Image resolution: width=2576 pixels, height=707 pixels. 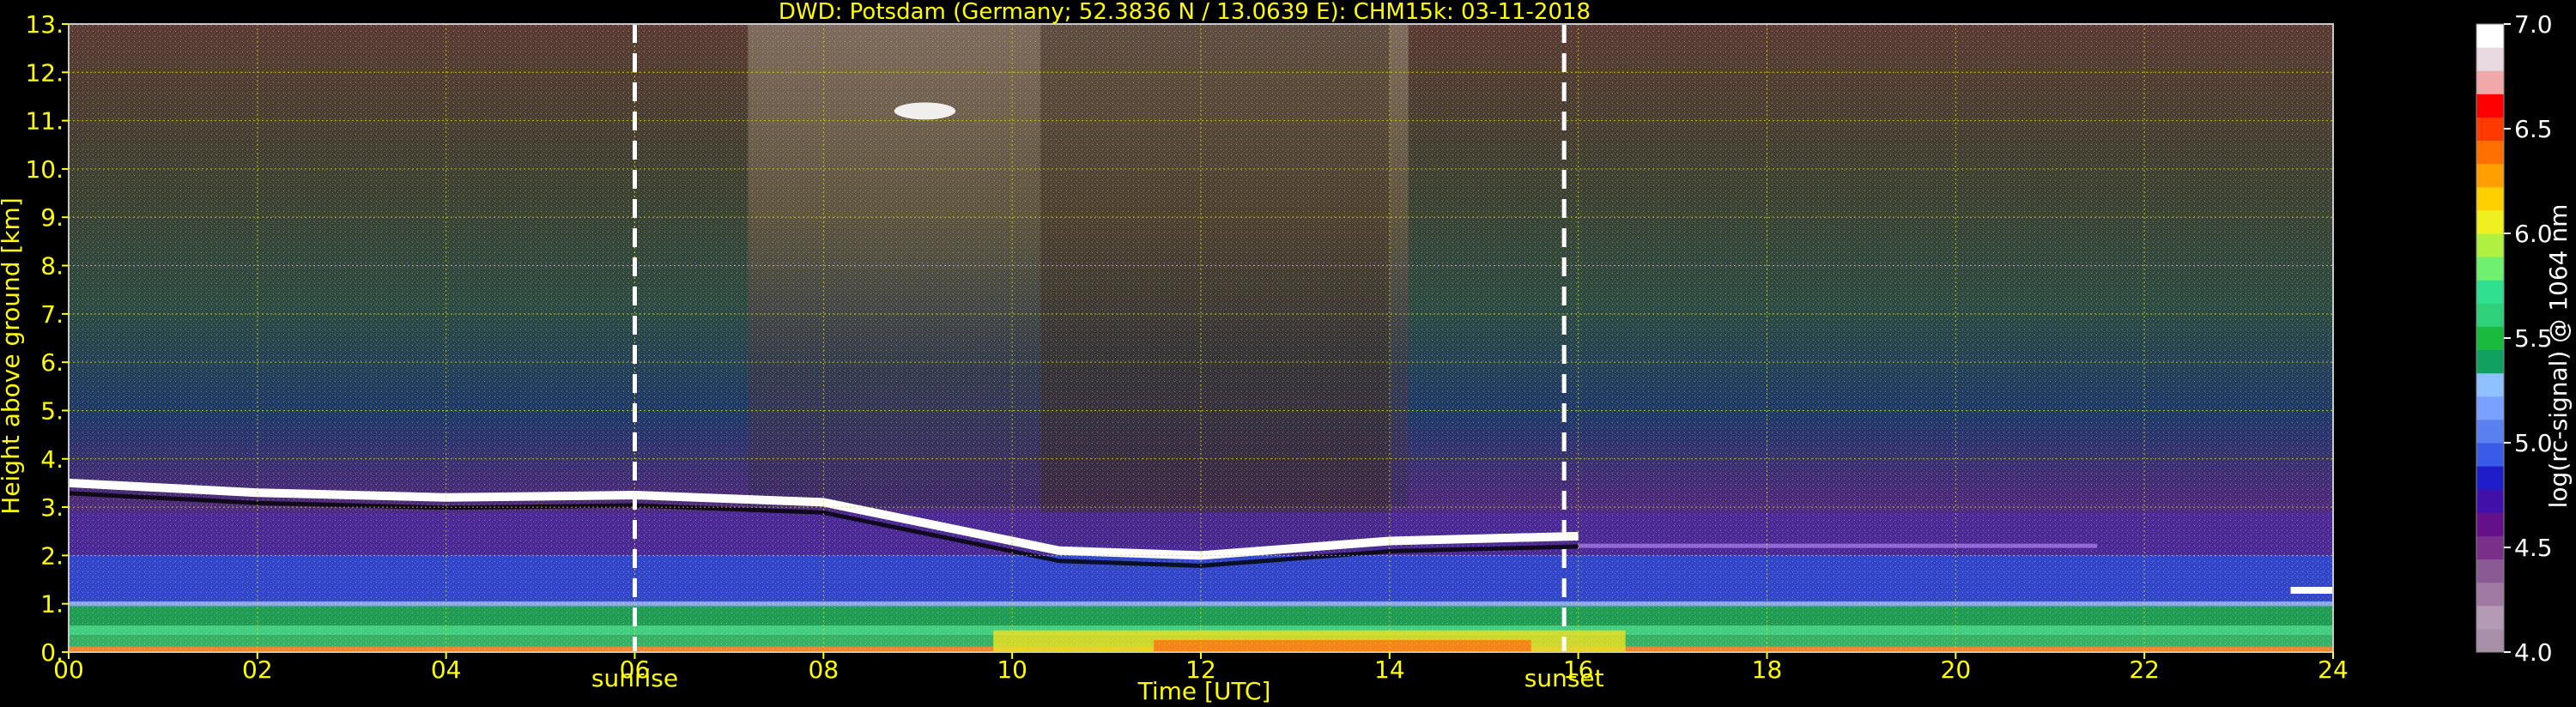 What do you see at coordinates (52, 314) in the screenshot?
I see `y-tick-label: 7.` at bounding box center [52, 314].